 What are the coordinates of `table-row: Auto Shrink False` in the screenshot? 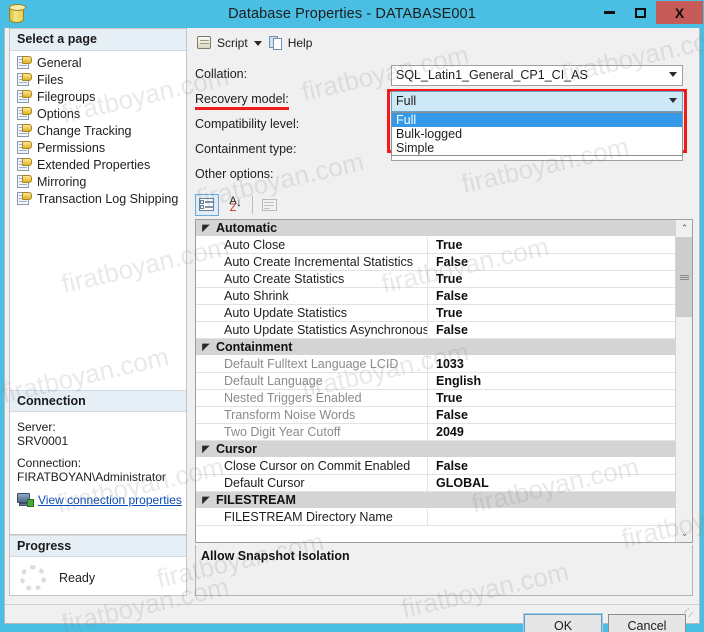 It's located at (435, 296).